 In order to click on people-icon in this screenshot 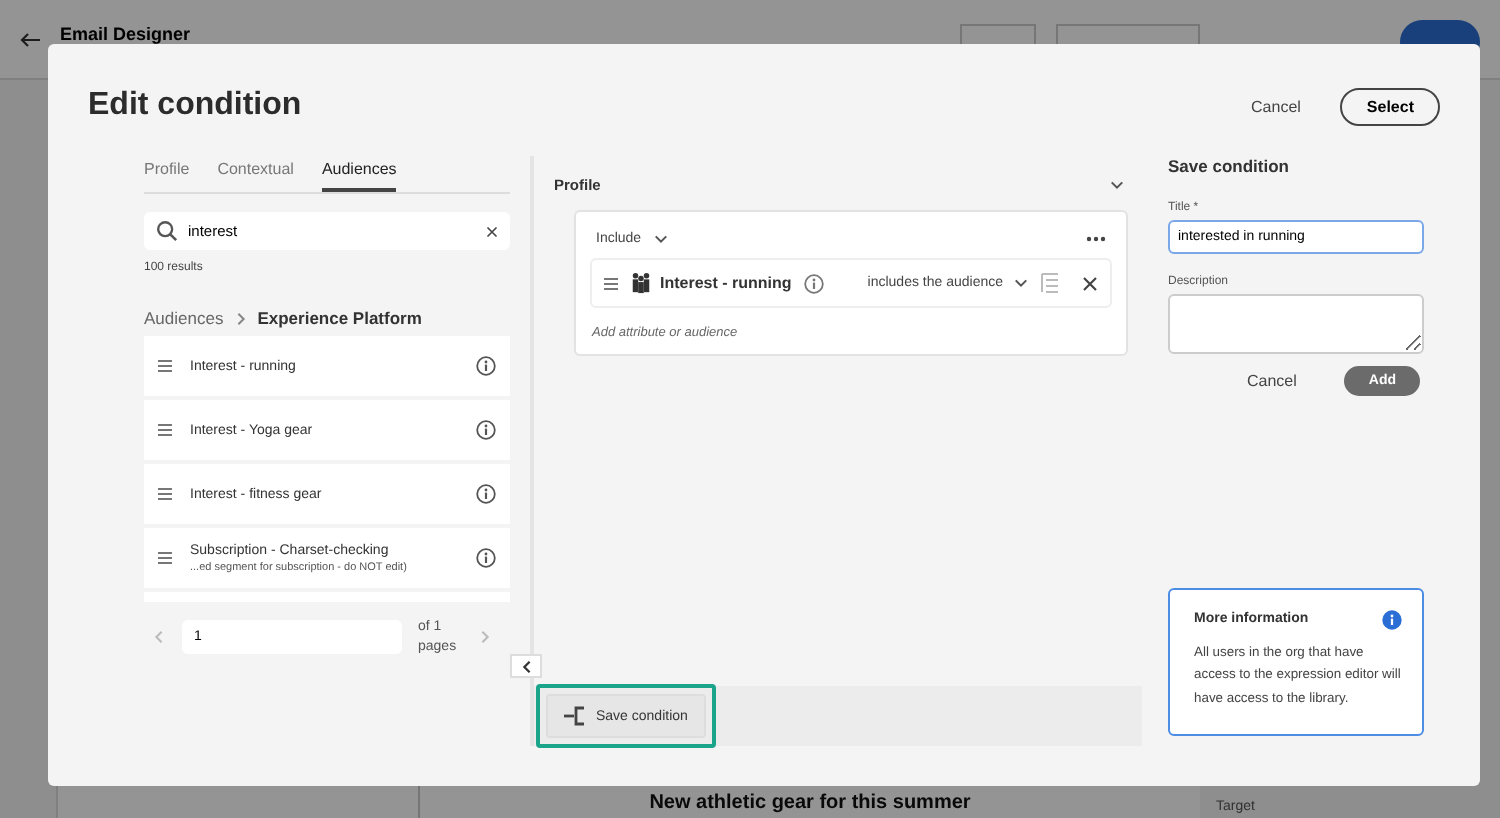, I will do `click(641, 283)`.